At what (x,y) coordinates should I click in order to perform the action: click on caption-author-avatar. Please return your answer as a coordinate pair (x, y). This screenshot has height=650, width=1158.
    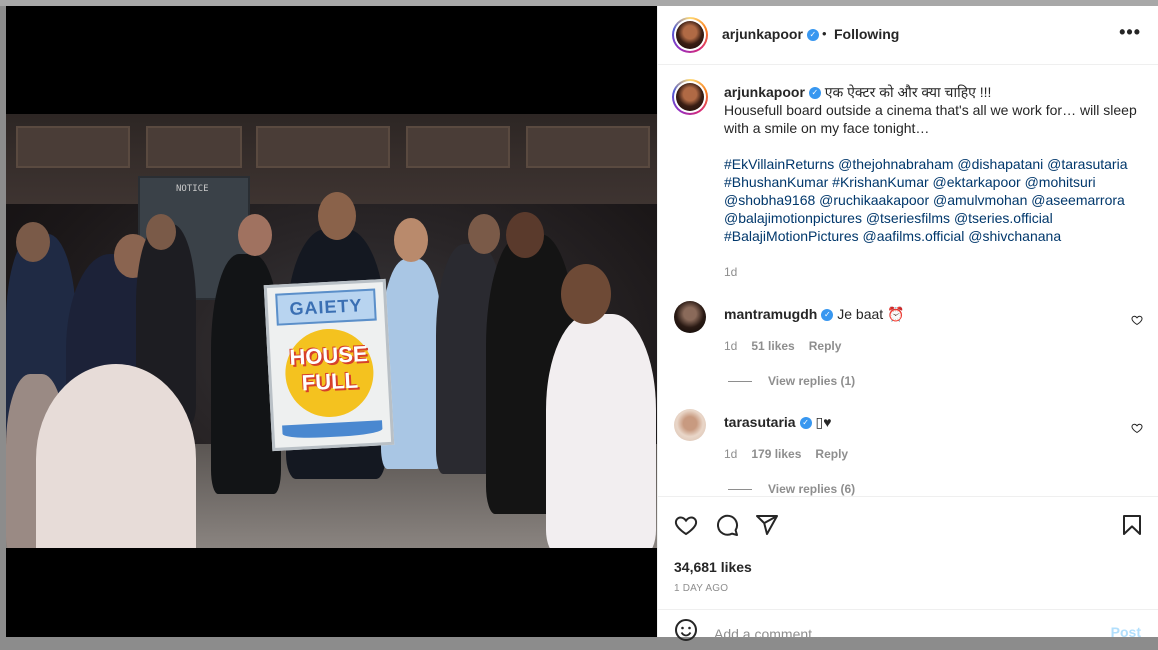
    Looking at the image, I should click on (690, 97).